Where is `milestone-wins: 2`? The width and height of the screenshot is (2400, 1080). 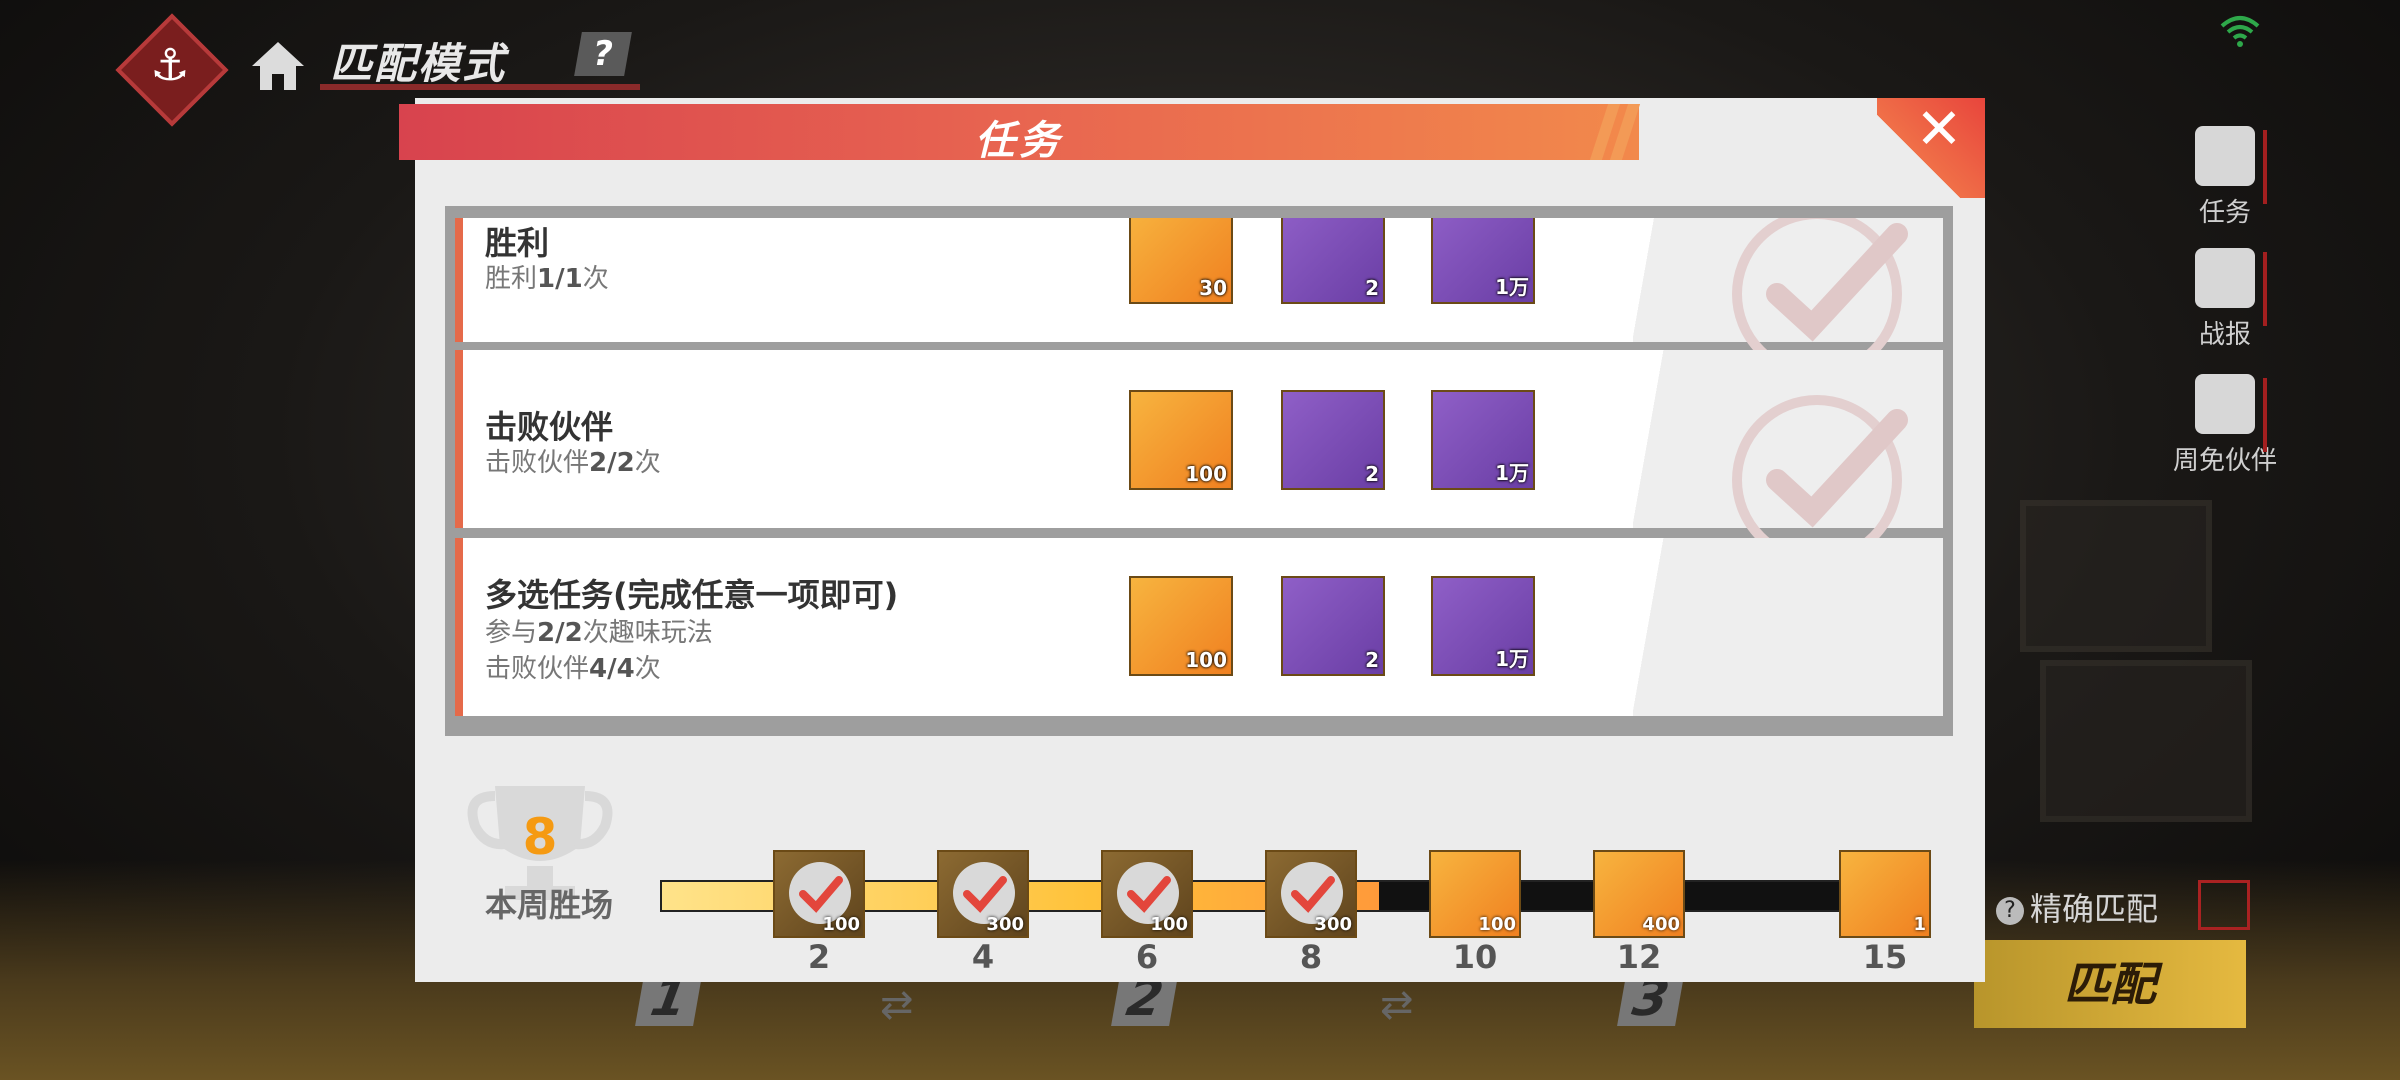
milestone-wins: 2 is located at coordinates (819, 957).